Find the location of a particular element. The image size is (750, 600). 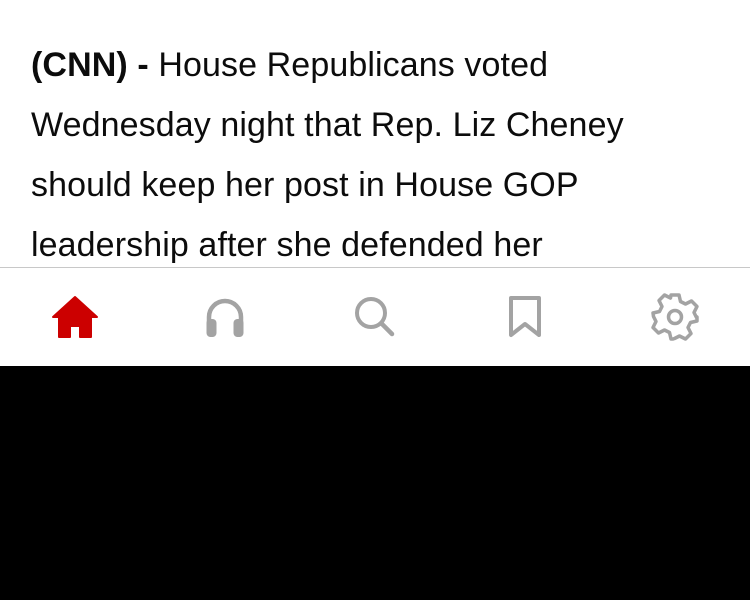

headphones-icon is located at coordinates (225, 317).